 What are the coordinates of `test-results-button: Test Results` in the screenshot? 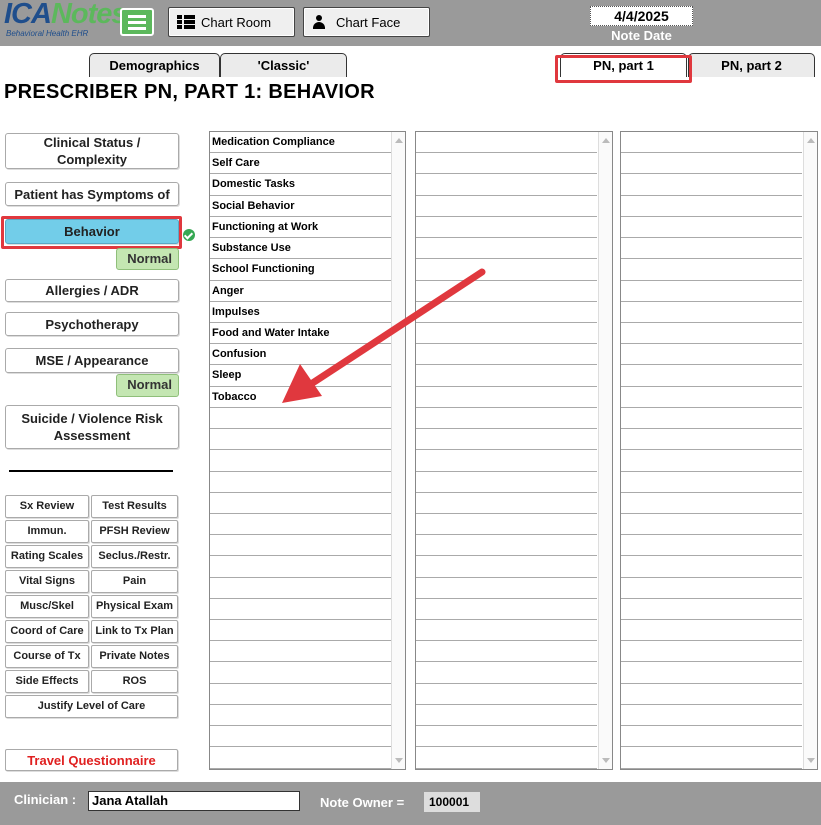 It's located at (134, 506).